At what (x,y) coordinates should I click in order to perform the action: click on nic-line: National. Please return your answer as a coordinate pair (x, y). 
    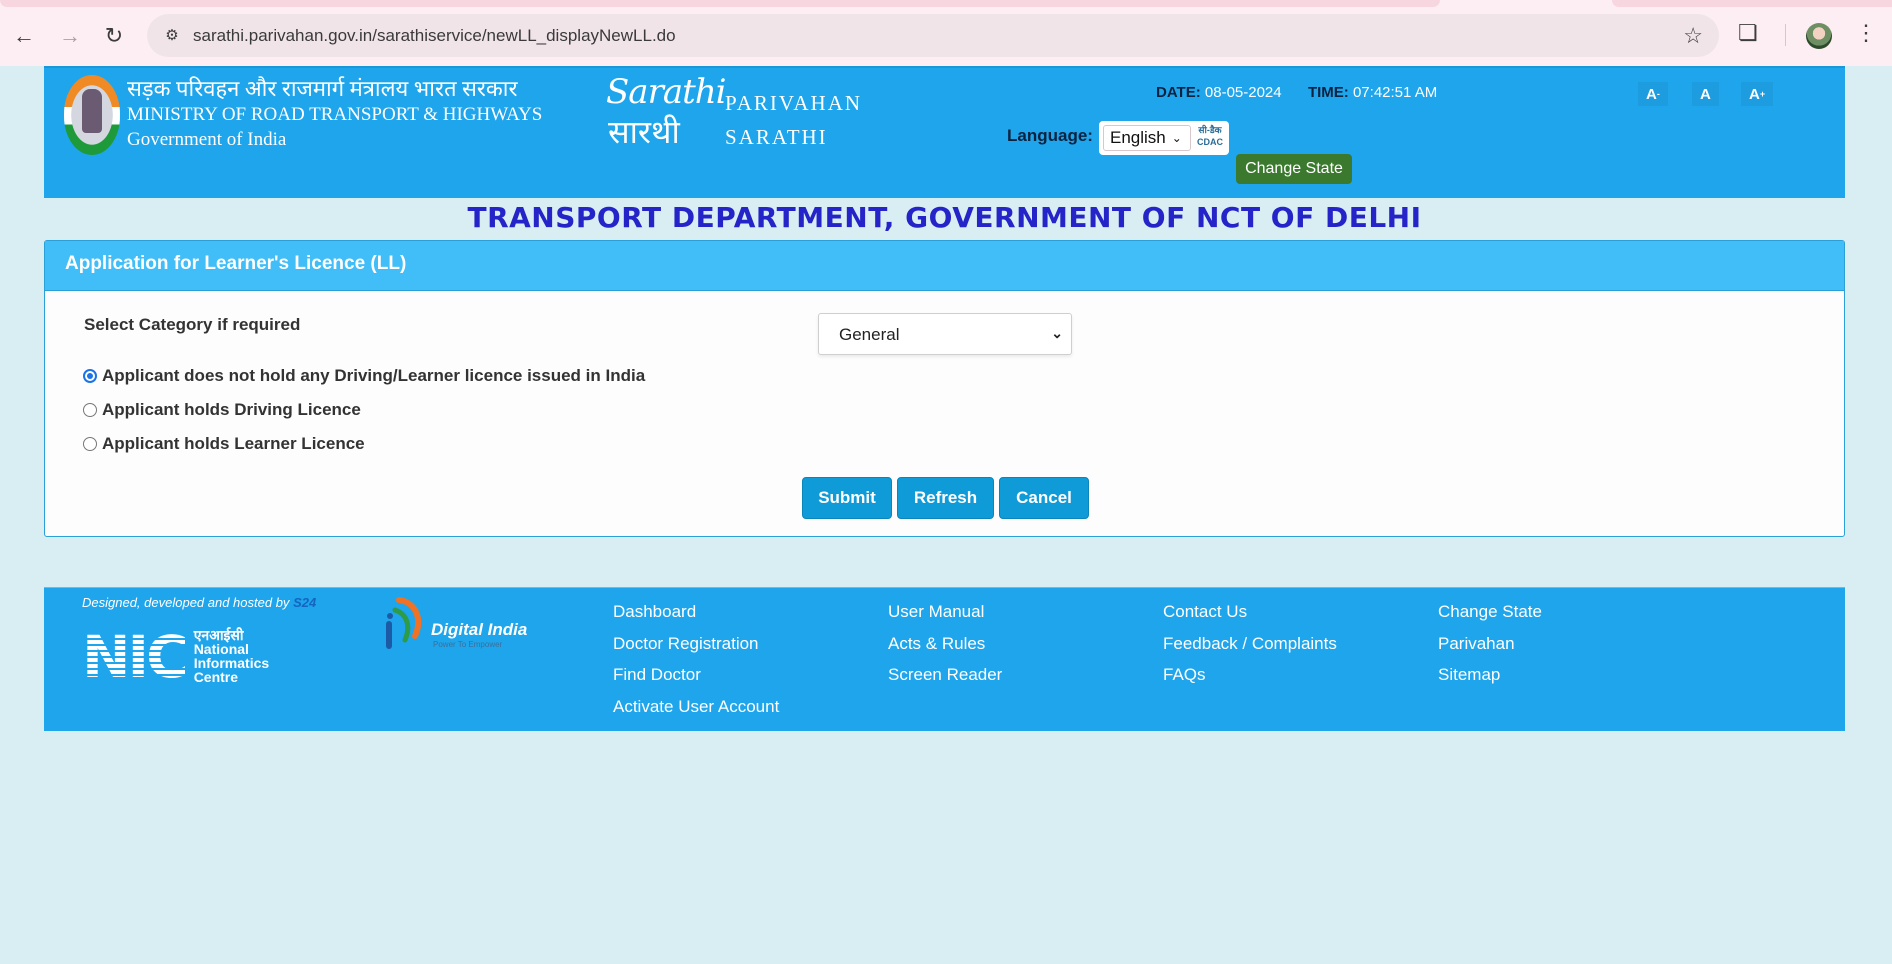
    Looking at the image, I should click on (221, 649).